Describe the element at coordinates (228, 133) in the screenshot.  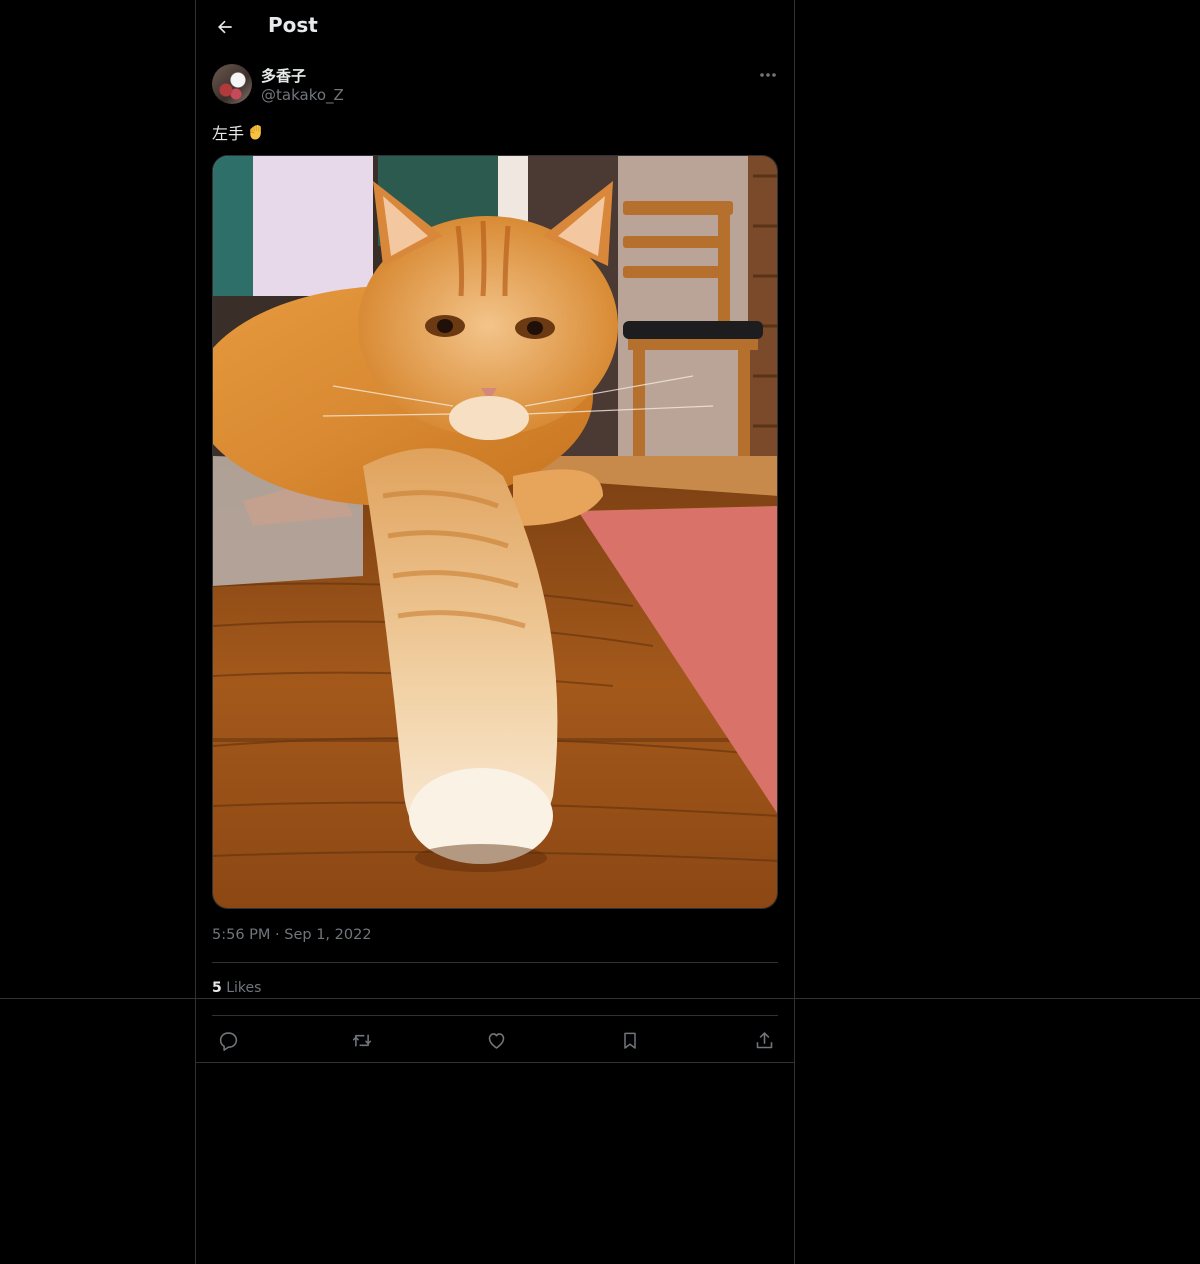
I see `post-text-content: 左手` at that location.